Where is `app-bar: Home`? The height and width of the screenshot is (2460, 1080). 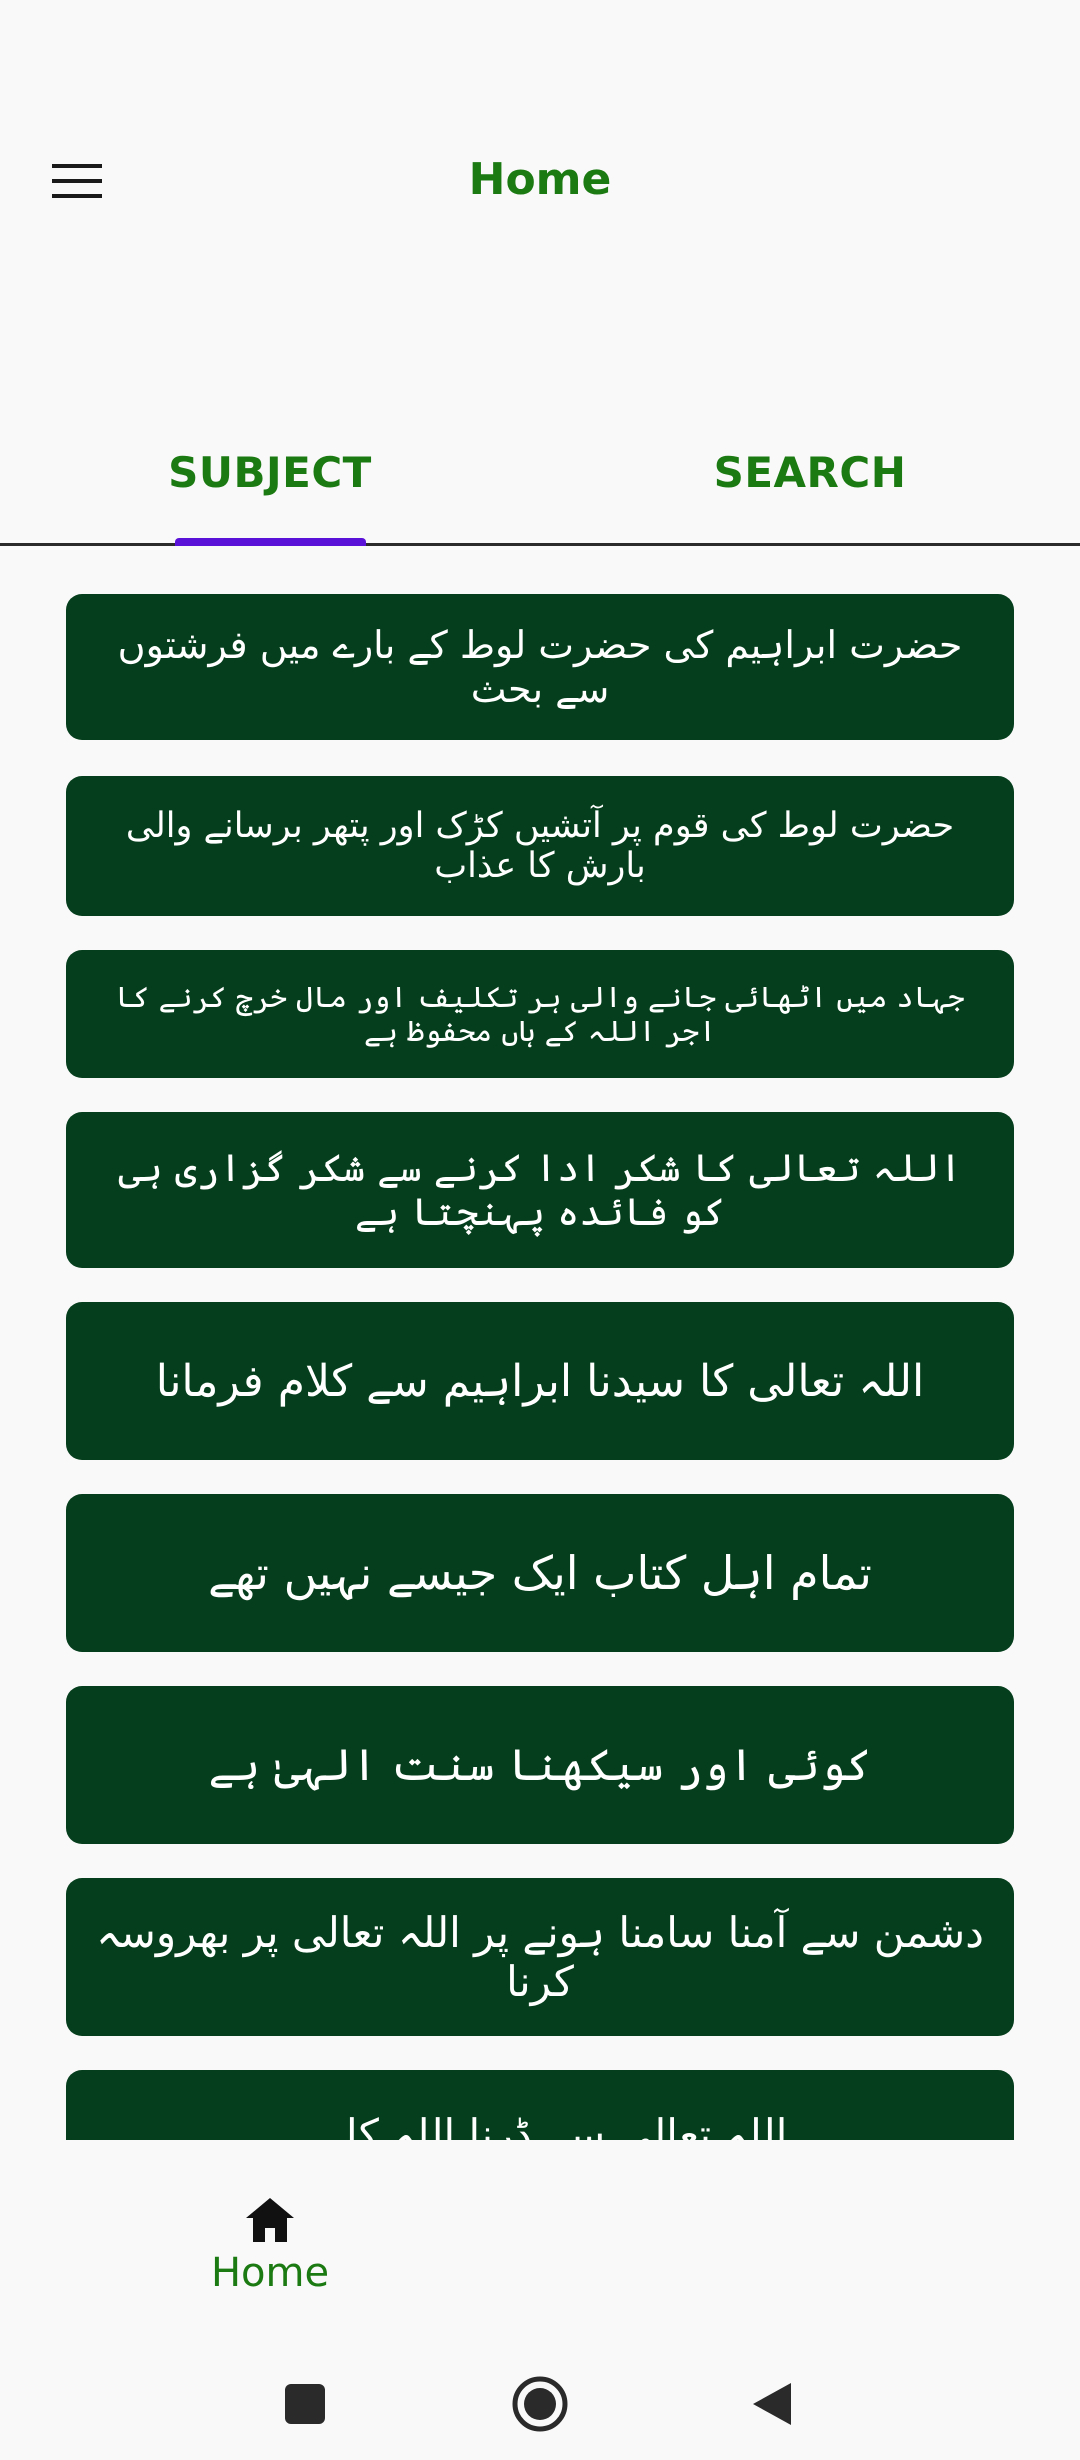
app-bar: Home is located at coordinates (540, 182).